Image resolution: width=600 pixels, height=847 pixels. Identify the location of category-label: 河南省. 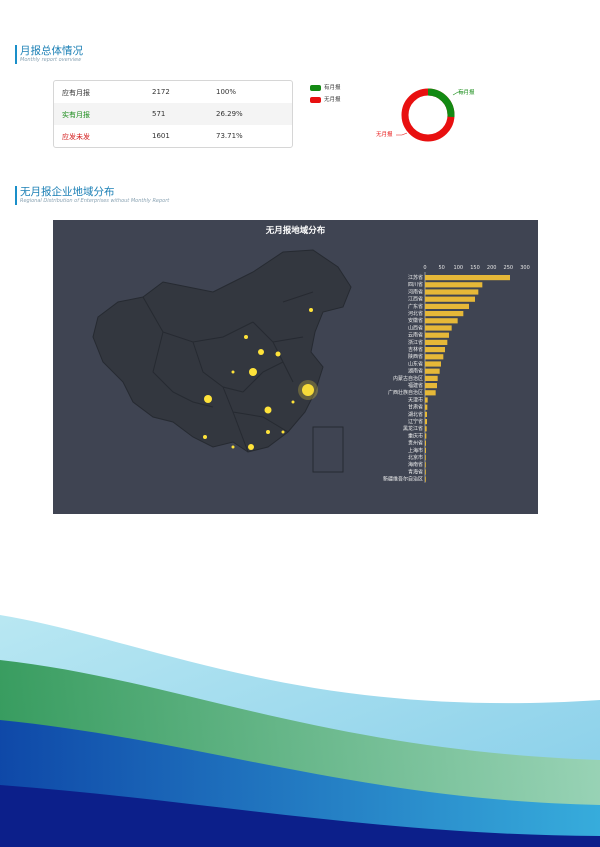
(415, 291).